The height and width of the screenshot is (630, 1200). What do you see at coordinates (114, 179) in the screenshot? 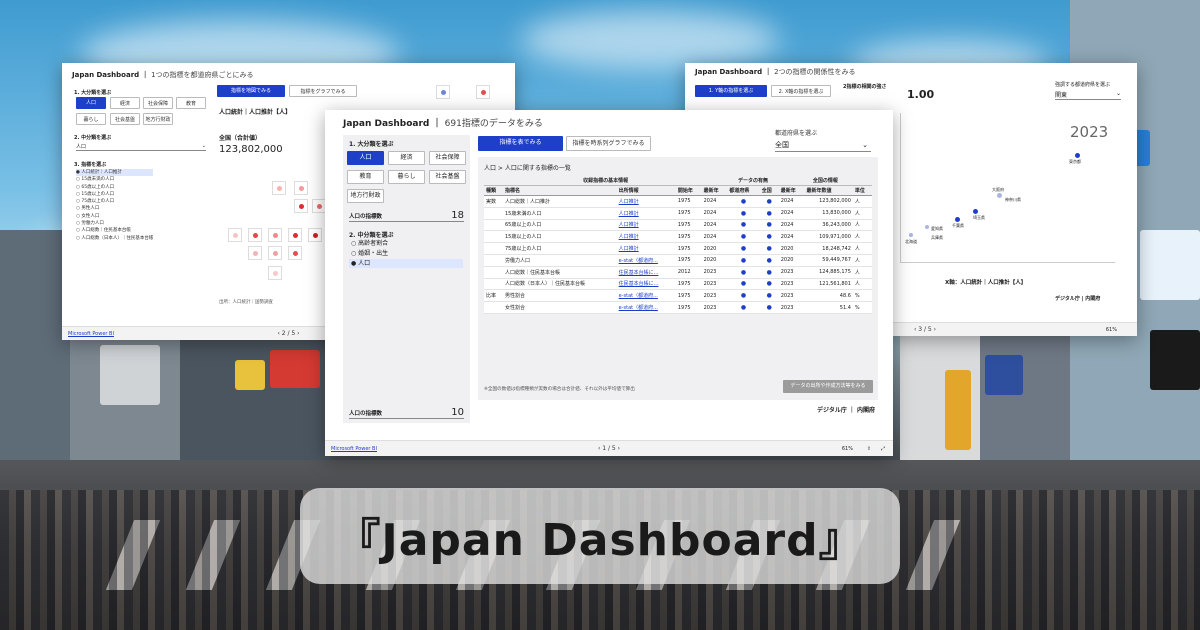
I see `list-item: ○ 15歳未満の人口` at bounding box center [114, 179].